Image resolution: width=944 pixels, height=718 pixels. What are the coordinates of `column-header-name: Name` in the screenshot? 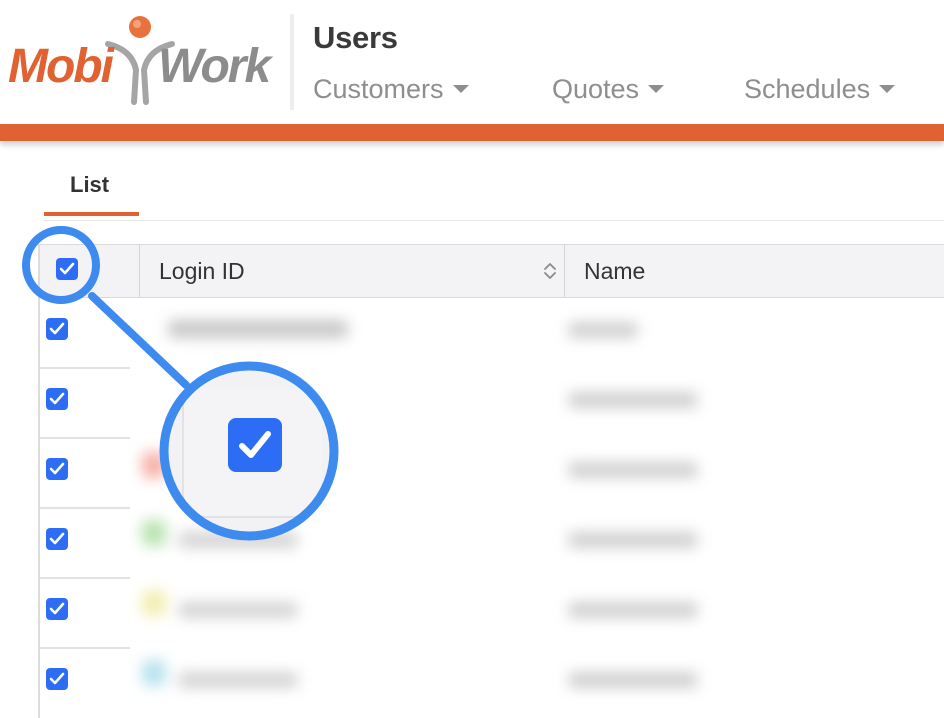 It's located at (734, 271).